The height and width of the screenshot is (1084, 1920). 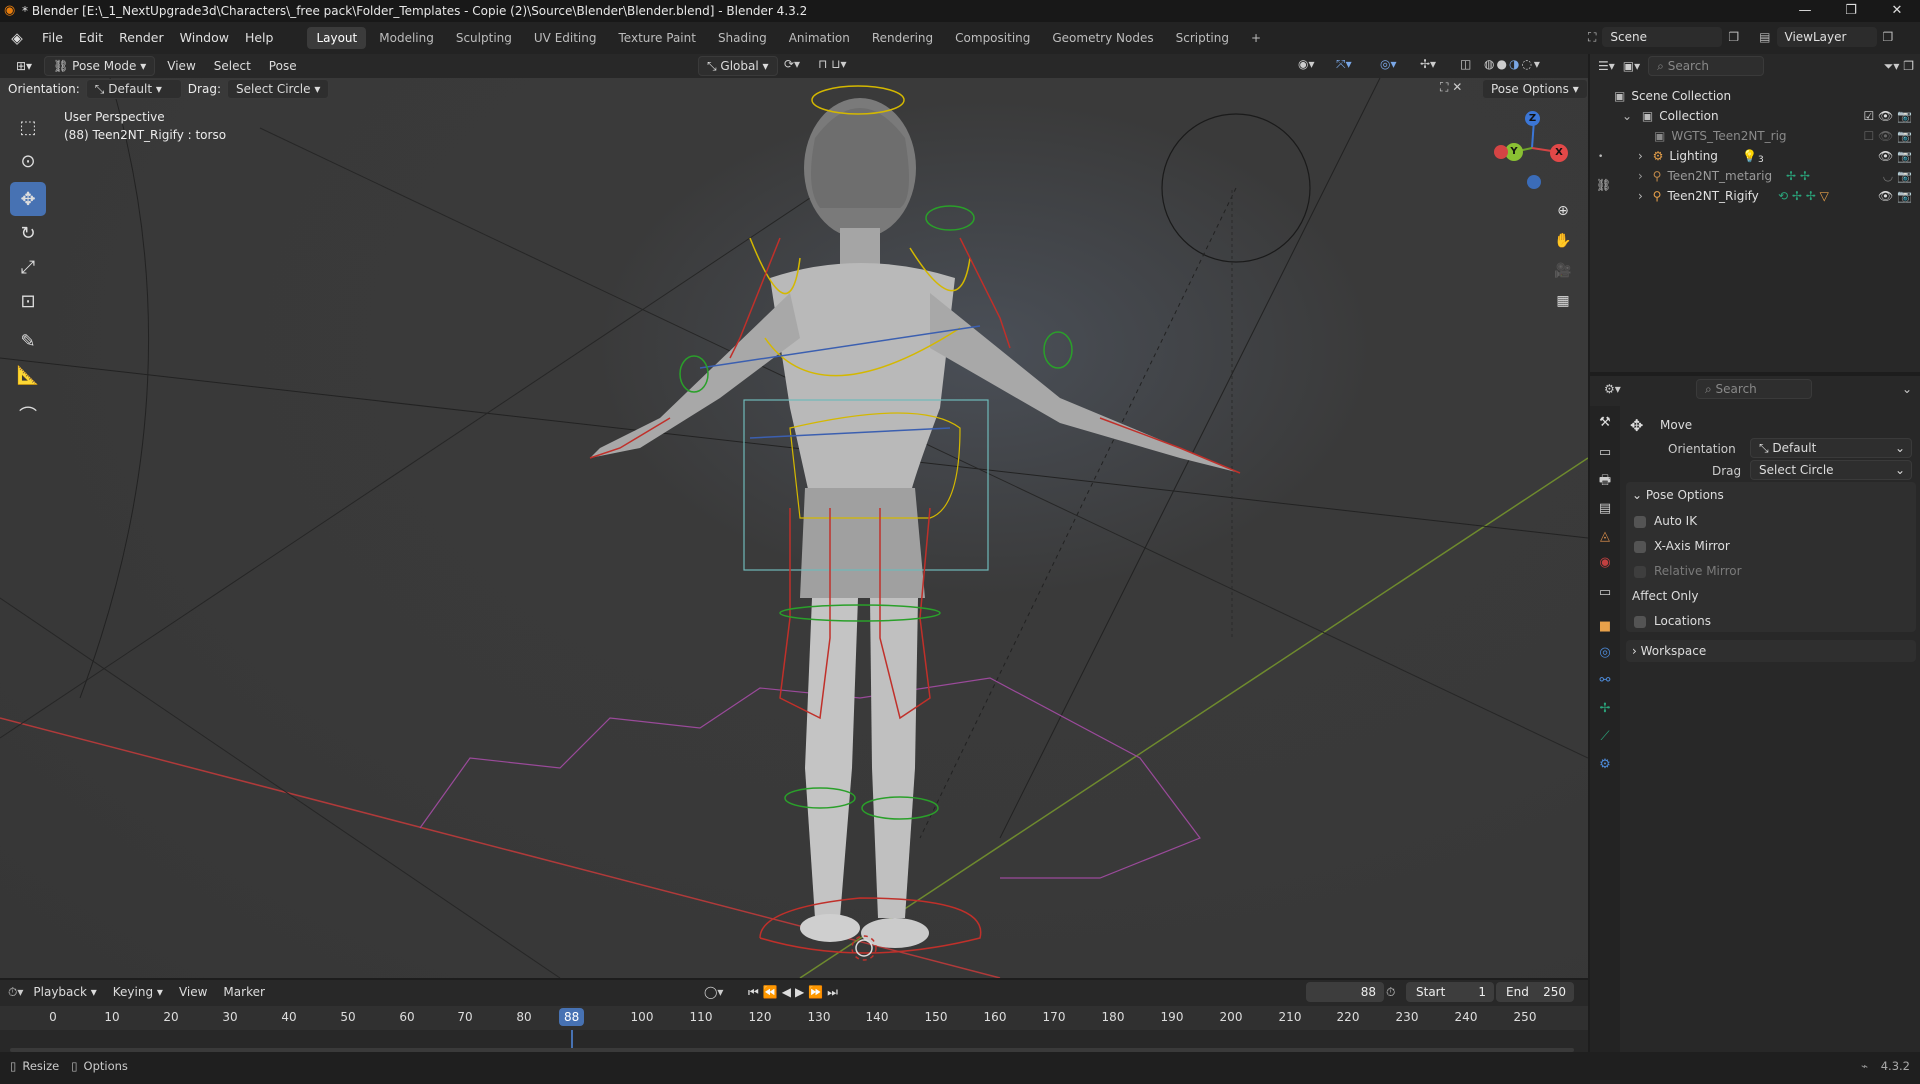 I want to click on menu-edit: Edit, so click(x=91, y=38).